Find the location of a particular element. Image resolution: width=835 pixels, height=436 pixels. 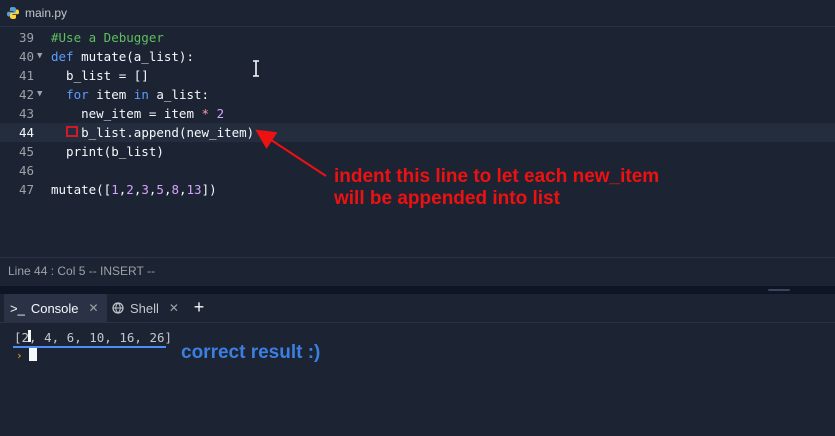

code-line: 45 print(b_list) is located at coordinates (417, 151).